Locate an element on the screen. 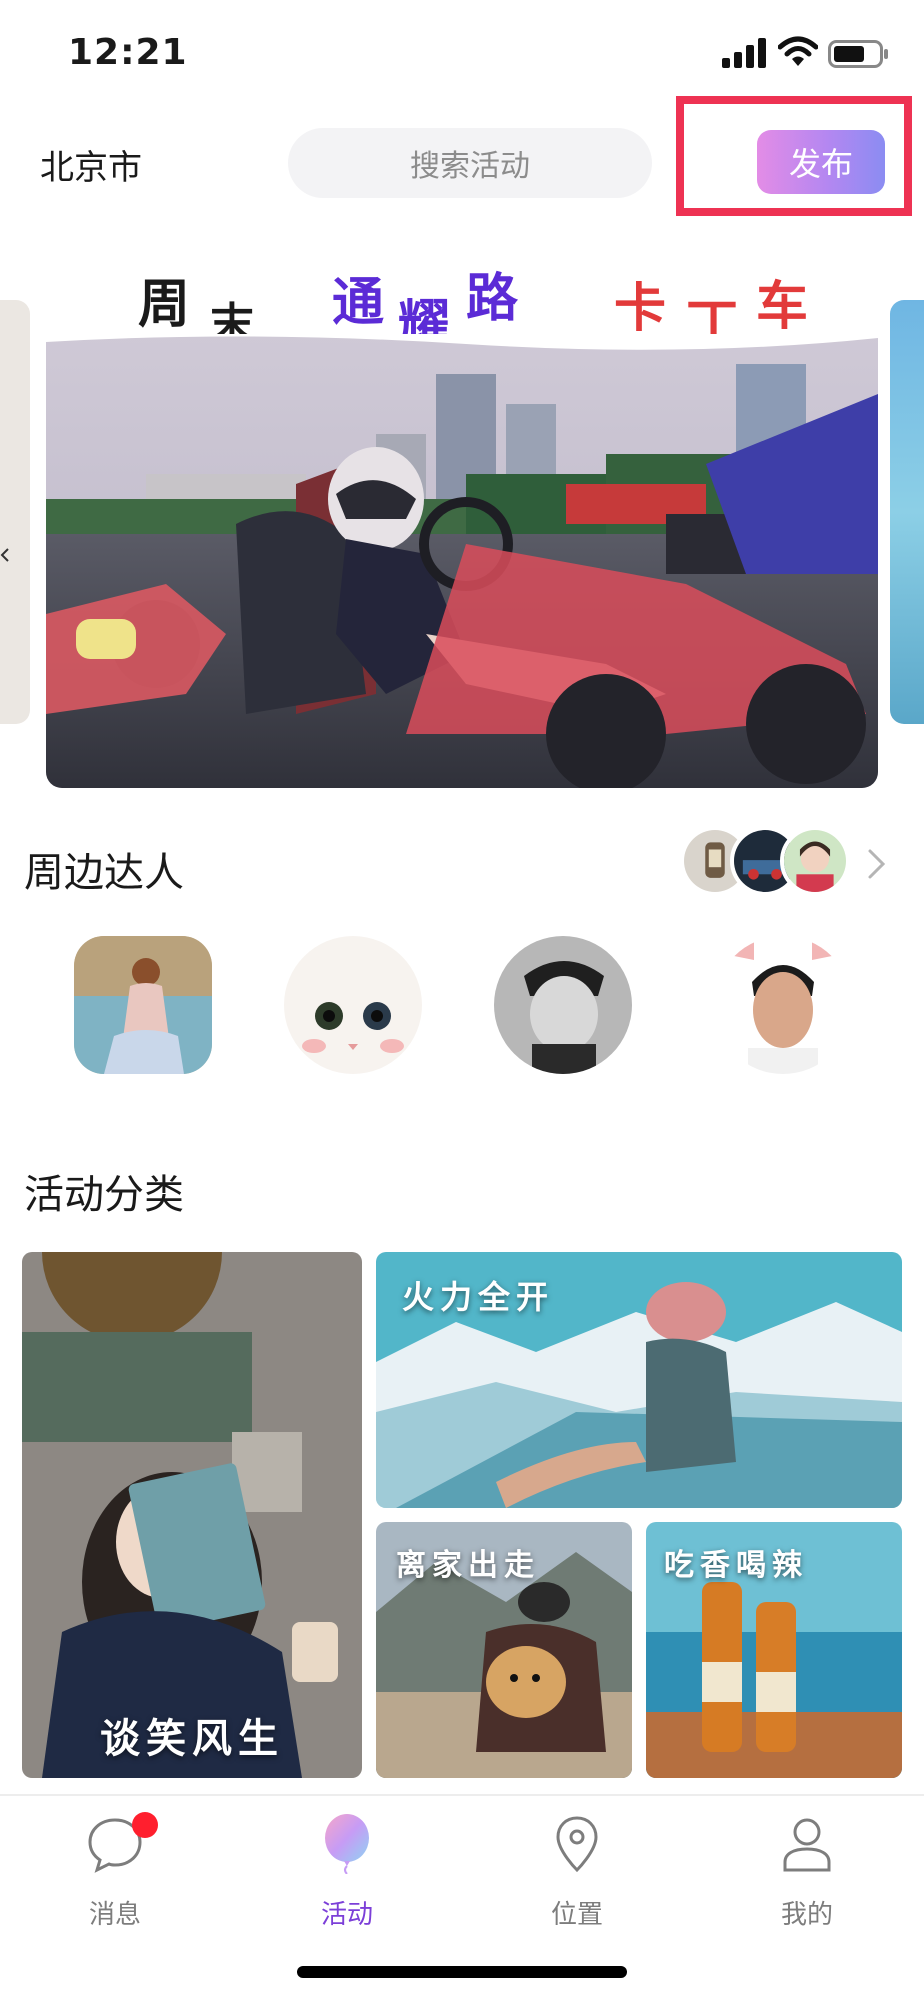 This screenshot has height=1999, width=924. tab-messages: 消息 is located at coordinates (115, 1873).